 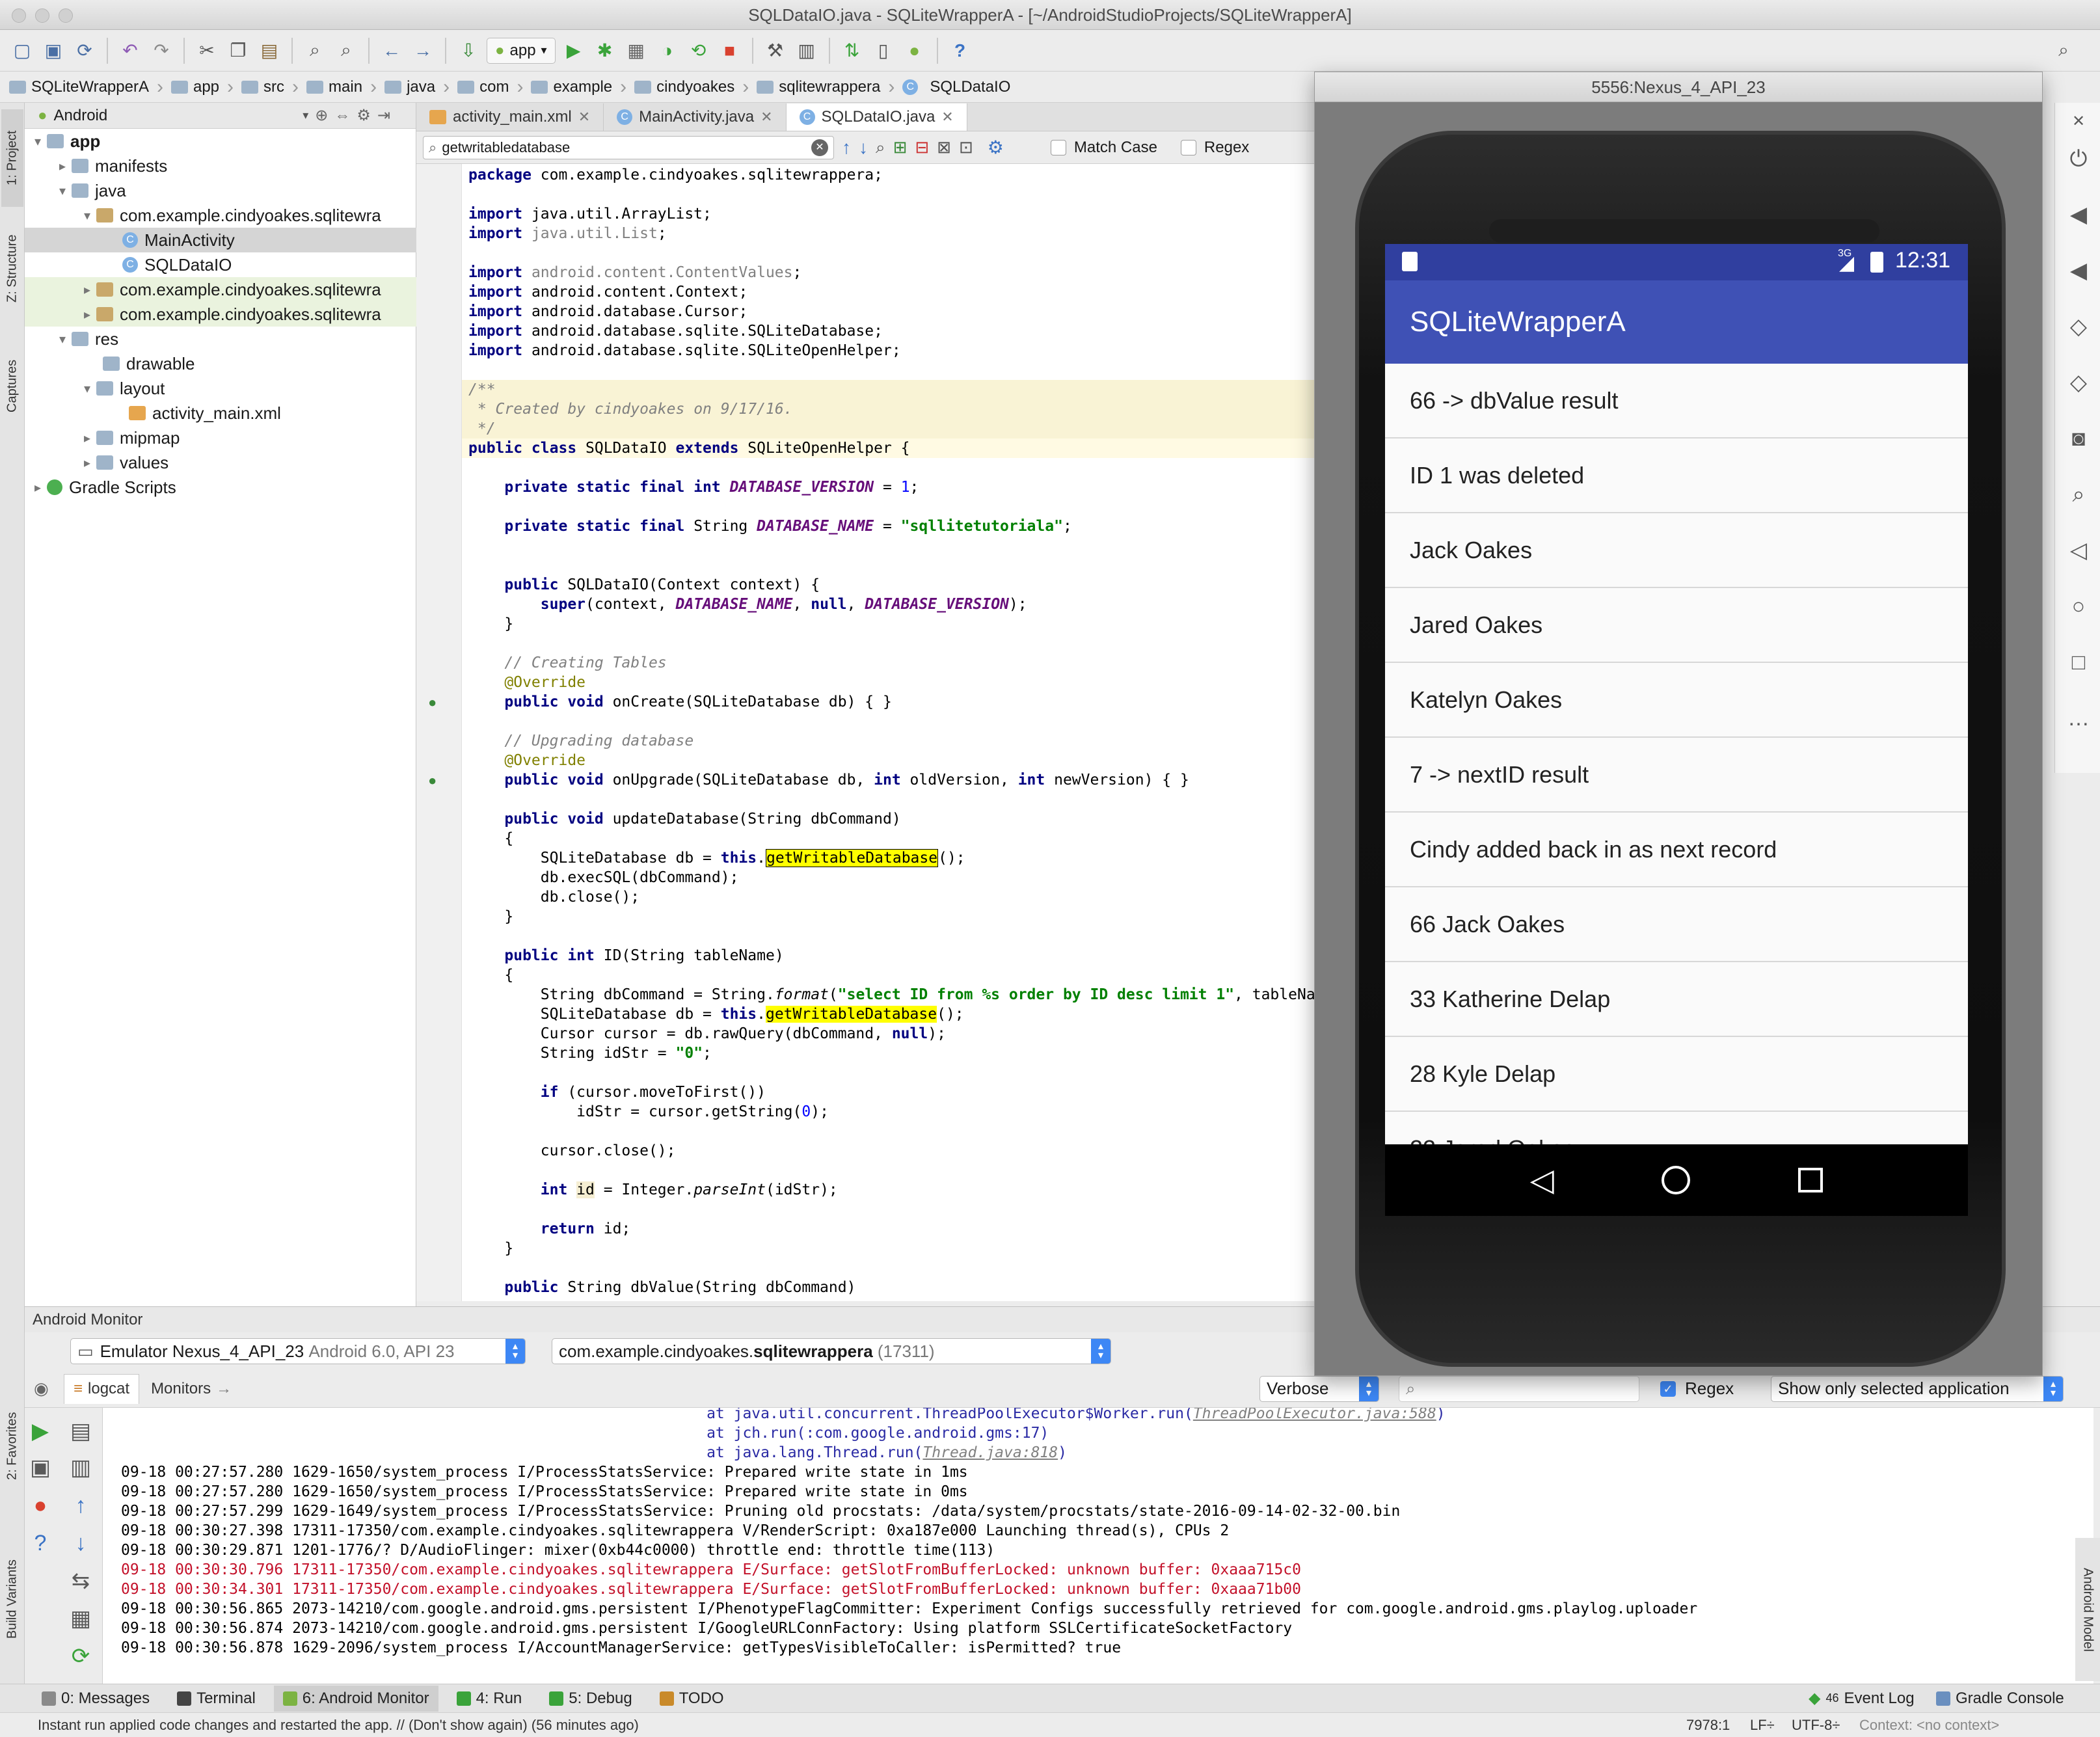 I want to click on sync-gradle-icon: ⇅, so click(x=852, y=51).